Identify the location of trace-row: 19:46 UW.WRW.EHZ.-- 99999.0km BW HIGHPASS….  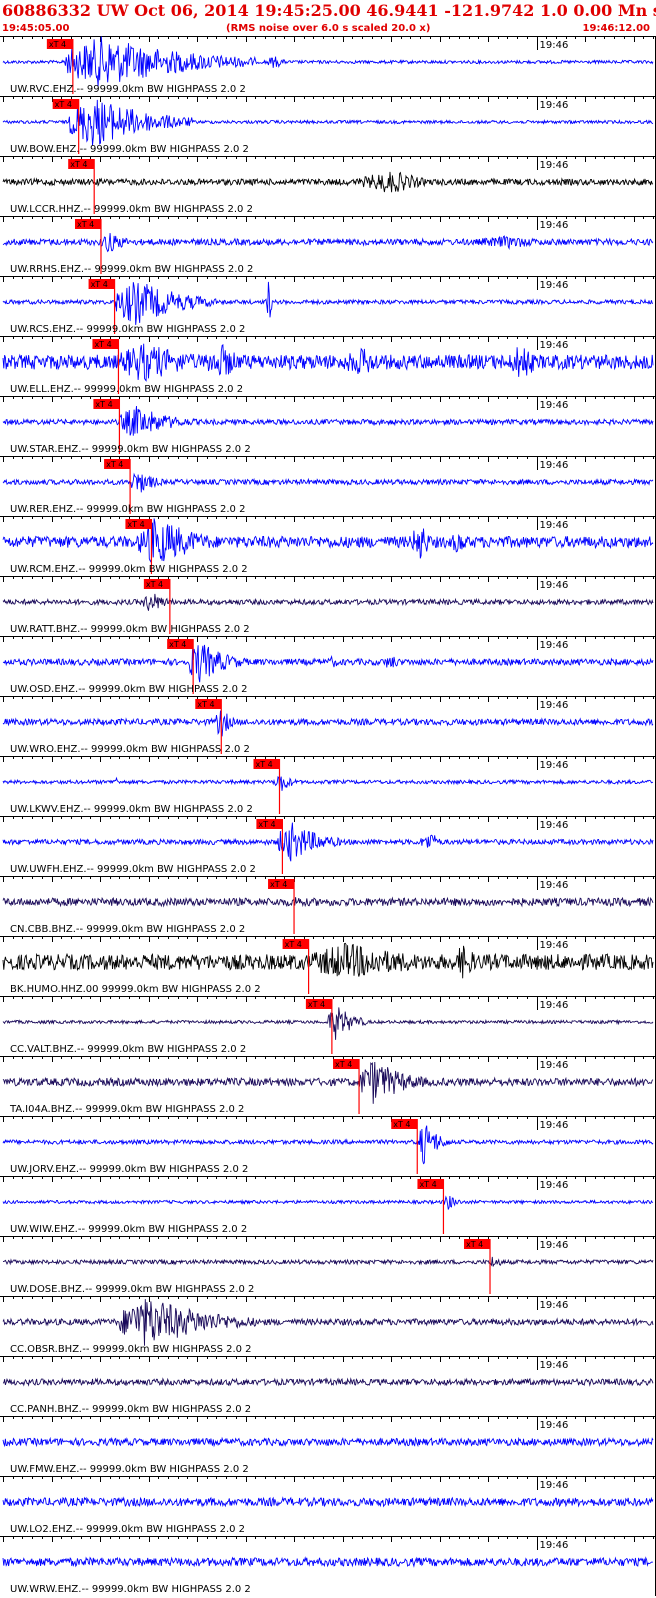
(328, 1565).